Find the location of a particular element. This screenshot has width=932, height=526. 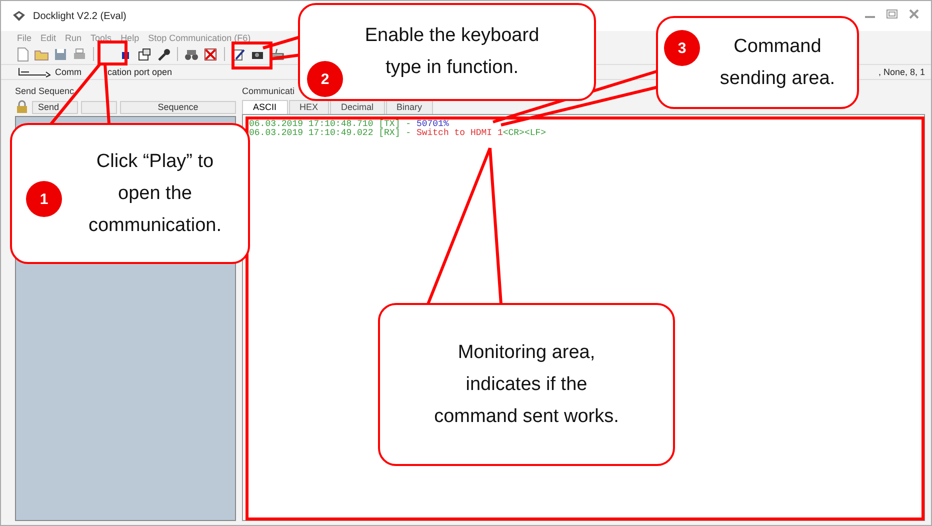

settings-icon is located at coordinates (144, 54).